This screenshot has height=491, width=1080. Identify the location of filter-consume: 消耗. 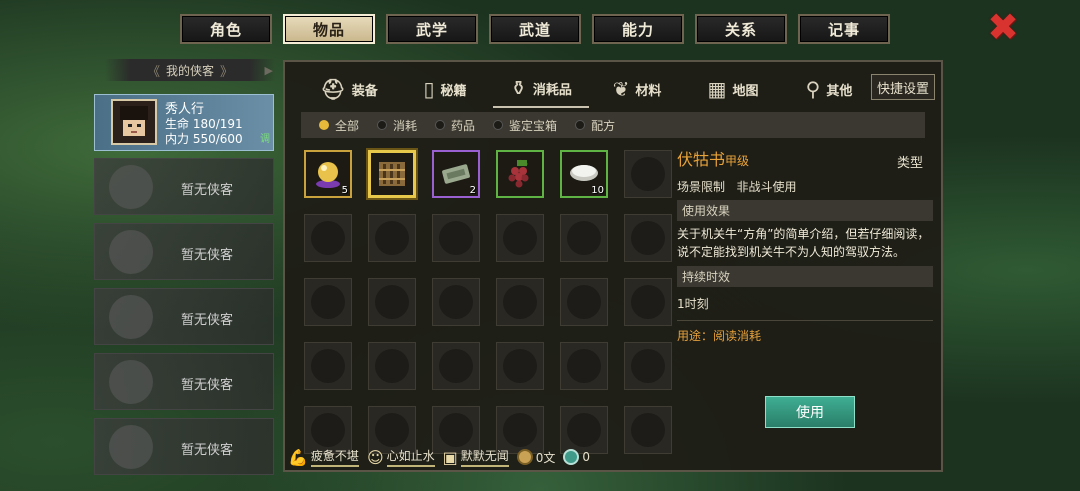
(397, 125).